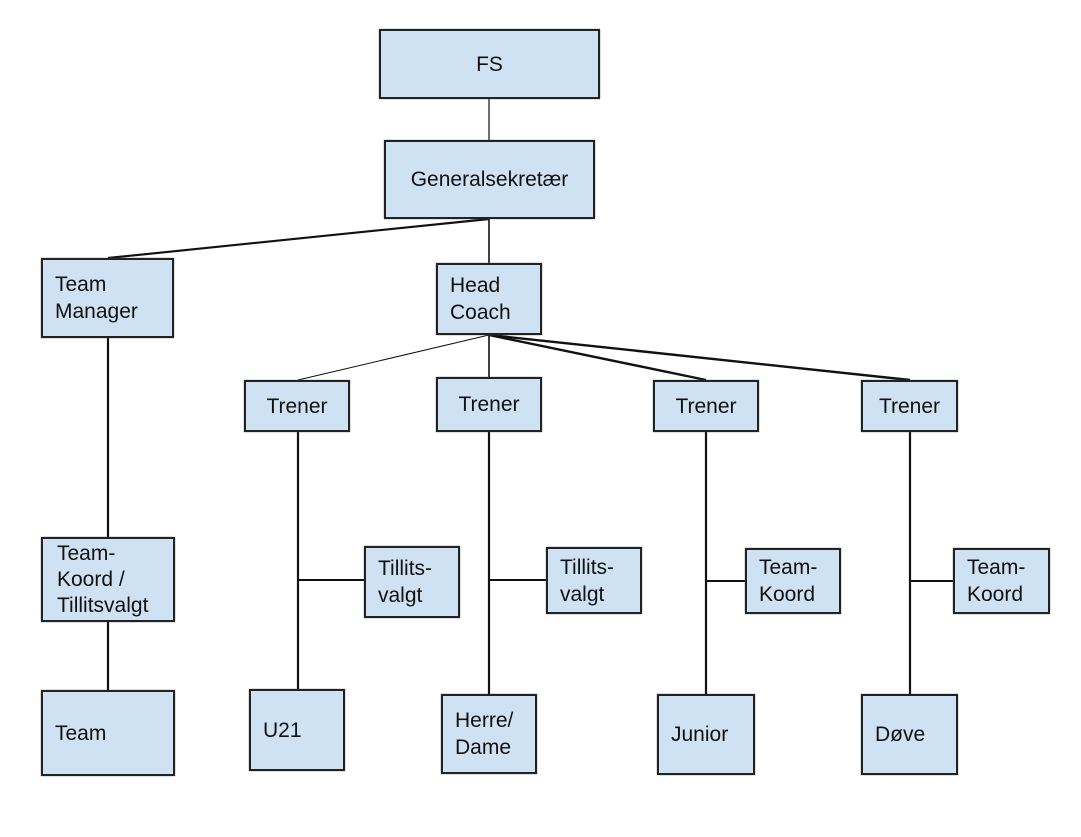 The image size is (1081, 837). What do you see at coordinates (909, 734) in the screenshot?
I see `node-dove: Døve` at bounding box center [909, 734].